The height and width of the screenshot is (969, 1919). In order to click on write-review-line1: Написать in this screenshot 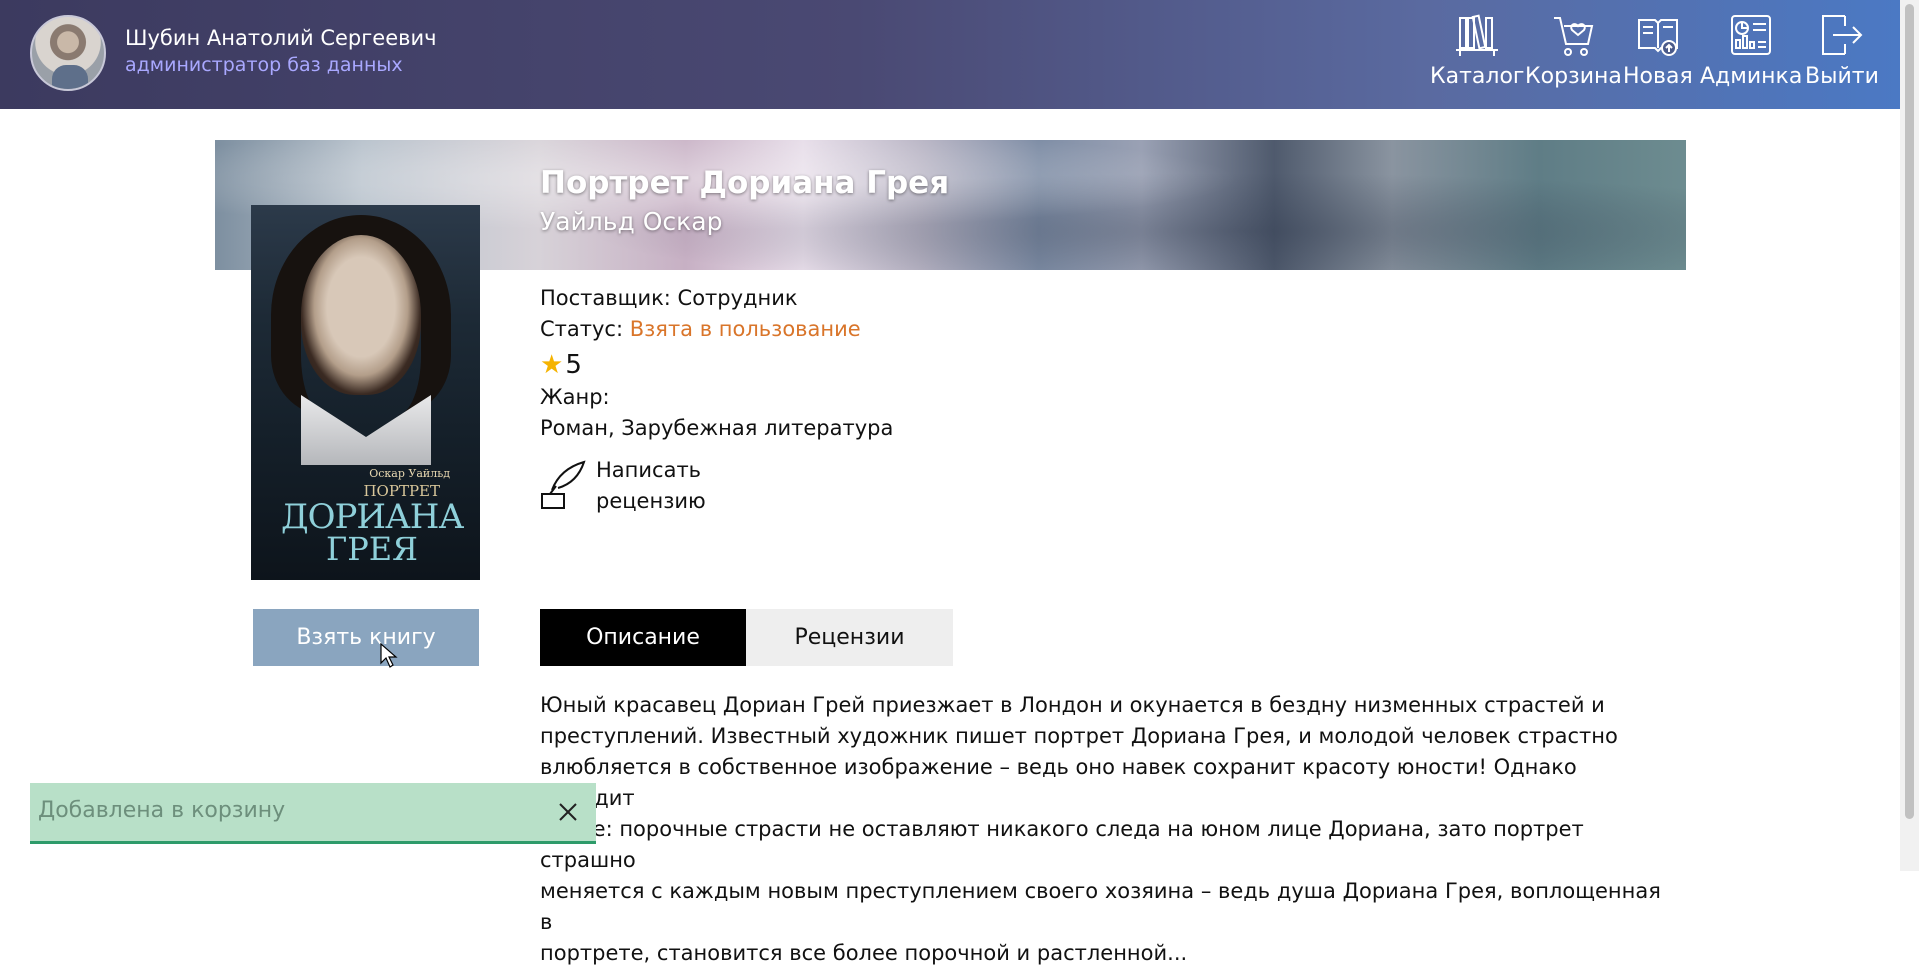, I will do `click(649, 470)`.